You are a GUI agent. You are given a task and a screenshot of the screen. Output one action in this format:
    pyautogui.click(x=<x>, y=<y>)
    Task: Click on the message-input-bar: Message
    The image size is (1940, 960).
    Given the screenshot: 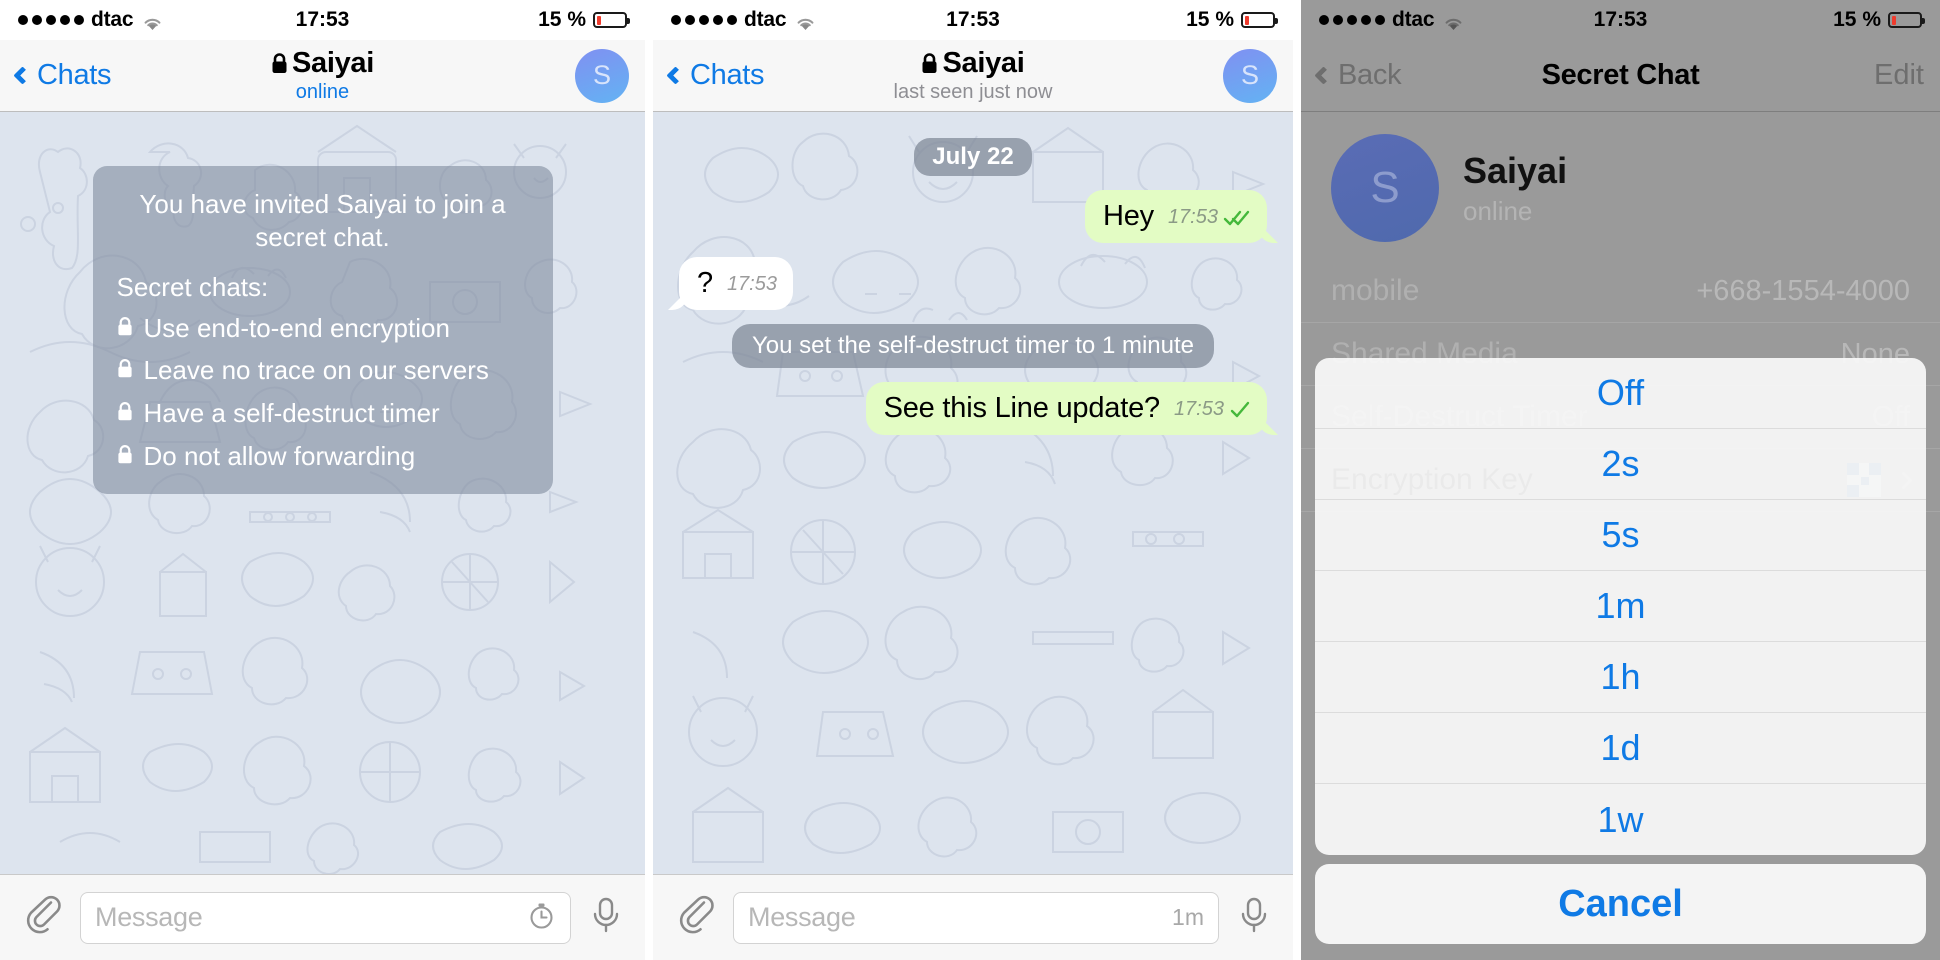 What is the action you would take?
    pyautogui.click(x=322, y=917)
    